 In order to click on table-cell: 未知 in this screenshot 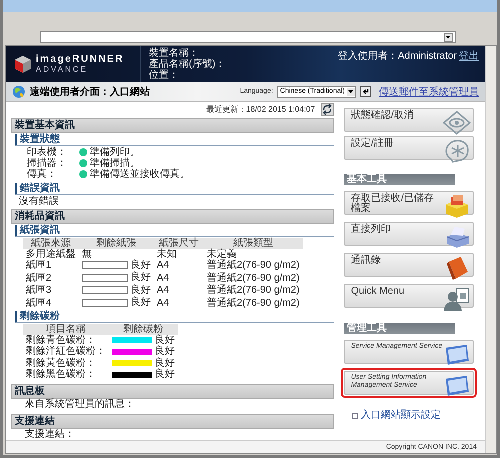, I will do `click(179, 254)`.